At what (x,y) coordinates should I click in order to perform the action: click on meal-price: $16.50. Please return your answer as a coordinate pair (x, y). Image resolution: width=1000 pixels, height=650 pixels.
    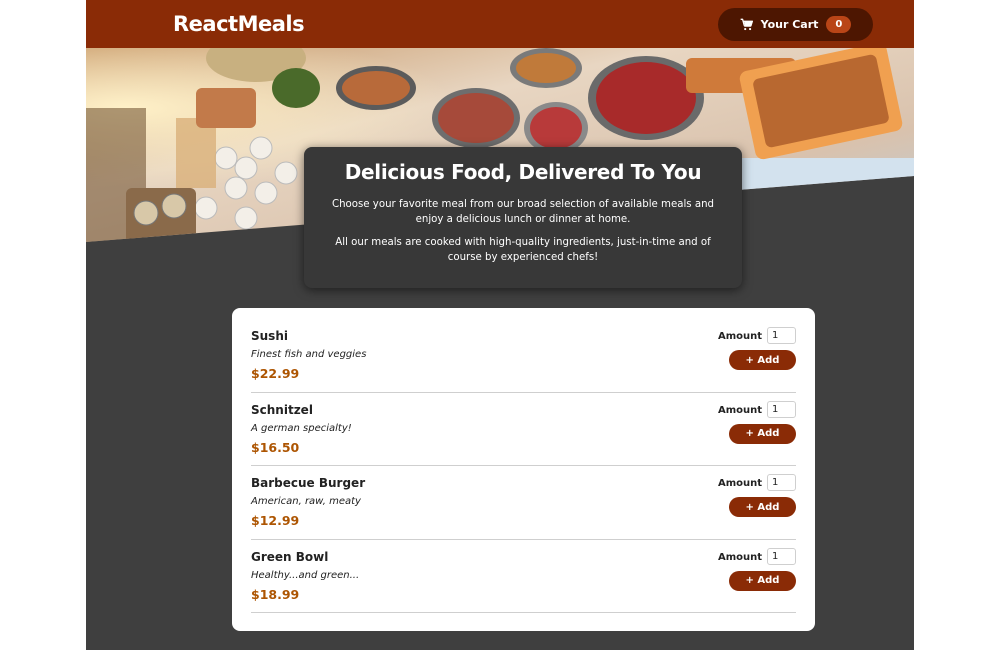
    Looking at the image, I should click on (275, 447).